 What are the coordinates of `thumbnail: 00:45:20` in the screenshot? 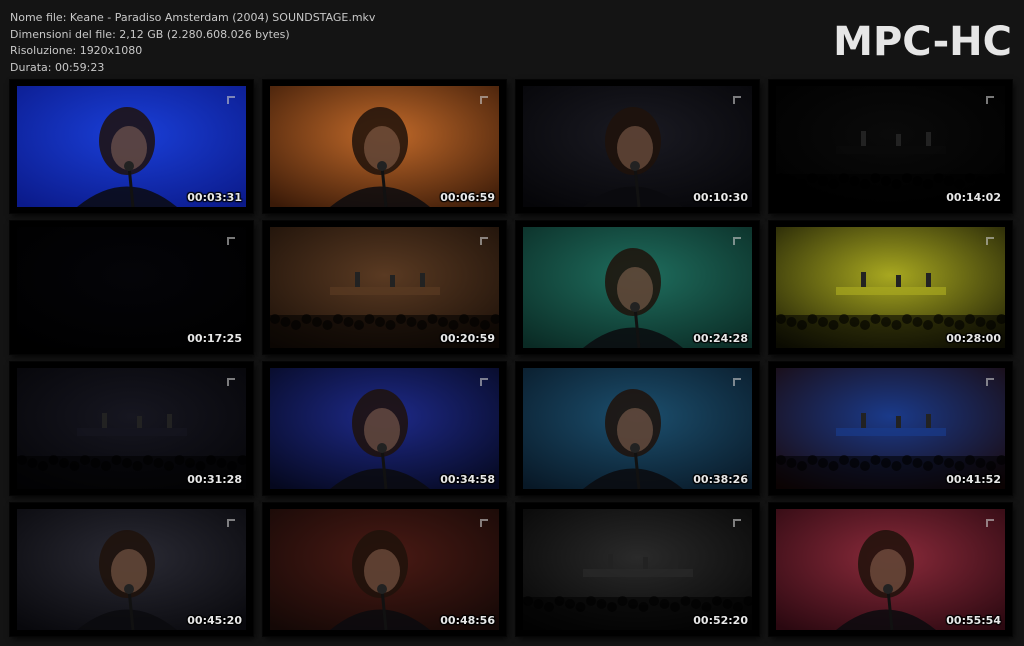 It's located at (131, 569).